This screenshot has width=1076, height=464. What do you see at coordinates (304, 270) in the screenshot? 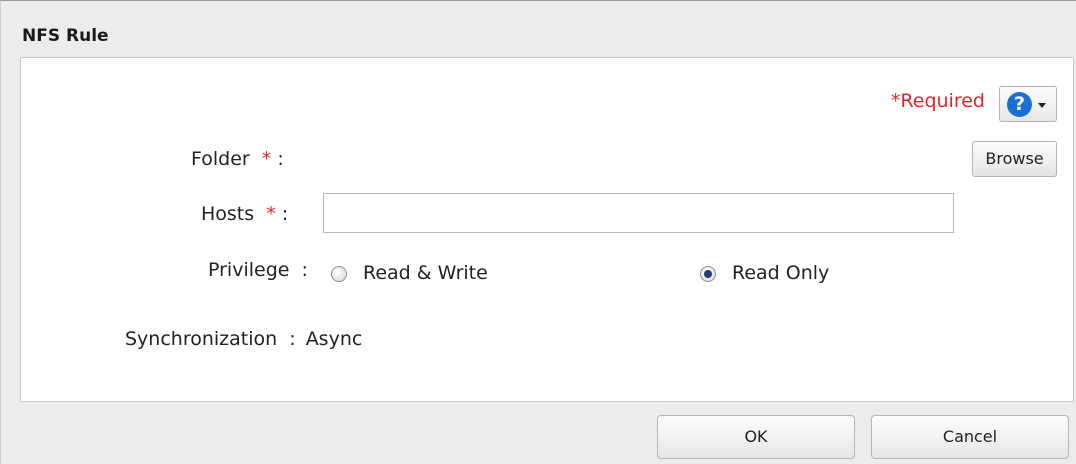
I see `privilege-colon: :` at bounding box center [304, 270].